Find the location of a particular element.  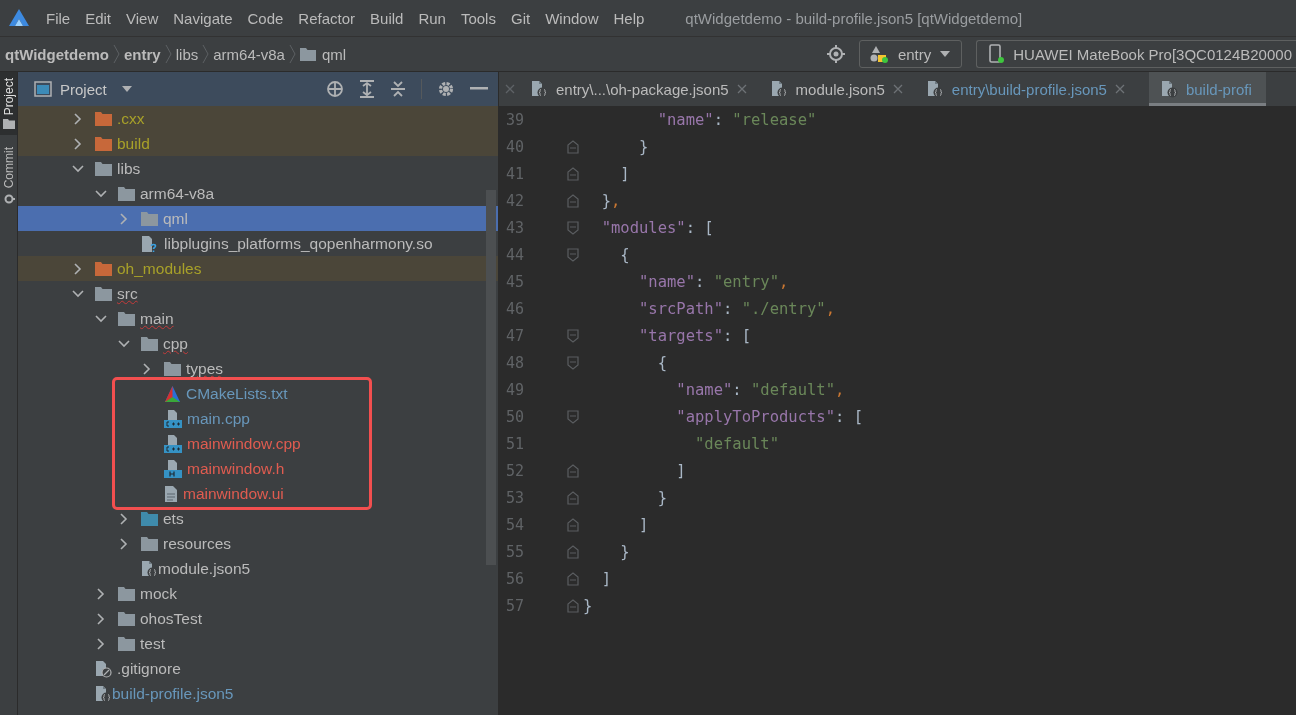

tree-item: arm64-v8a is located at coordinates (177, 193).